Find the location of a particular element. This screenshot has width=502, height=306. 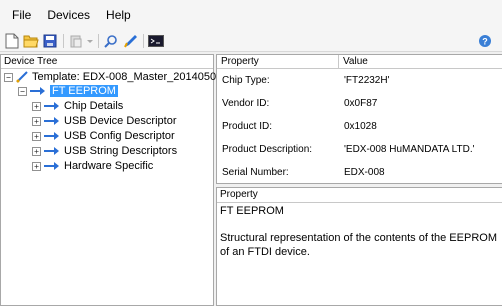

column-header-value: Value is located at coordinates (420, 61).